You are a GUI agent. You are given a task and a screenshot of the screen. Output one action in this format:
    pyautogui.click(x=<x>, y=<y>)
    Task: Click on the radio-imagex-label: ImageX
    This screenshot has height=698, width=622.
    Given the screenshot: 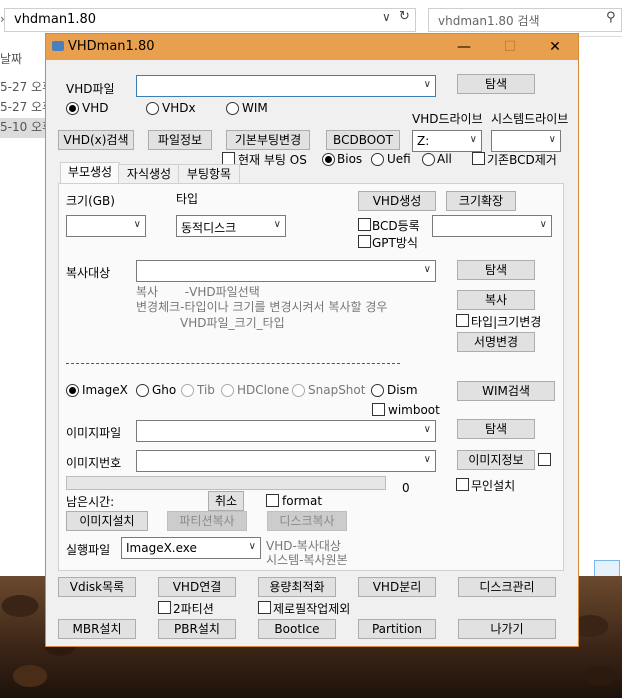 What is the action you would take?
    pyautogui.click(x=105, y=390)
    